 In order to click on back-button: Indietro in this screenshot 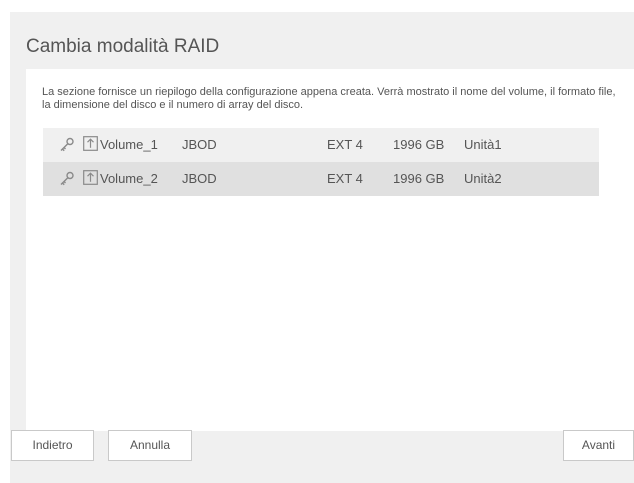, I will do `click(52, 445)`.